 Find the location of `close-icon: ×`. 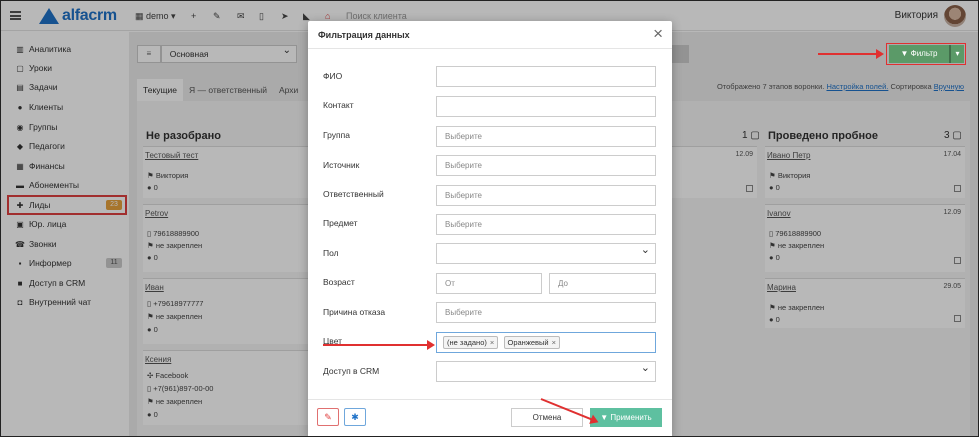

close-icon: × is located at coordinates (658, 34).